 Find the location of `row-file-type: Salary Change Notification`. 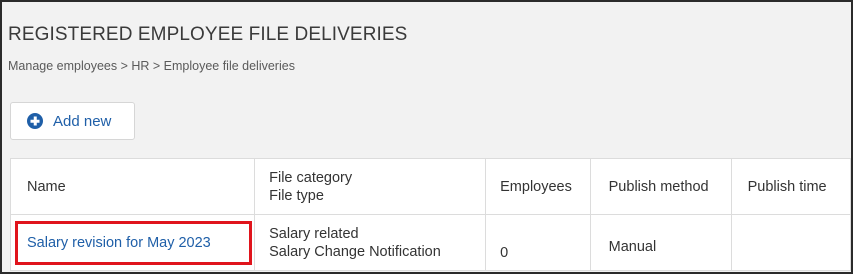

row-file-type: Salary Change Notification is located at coordinates (355, 251).